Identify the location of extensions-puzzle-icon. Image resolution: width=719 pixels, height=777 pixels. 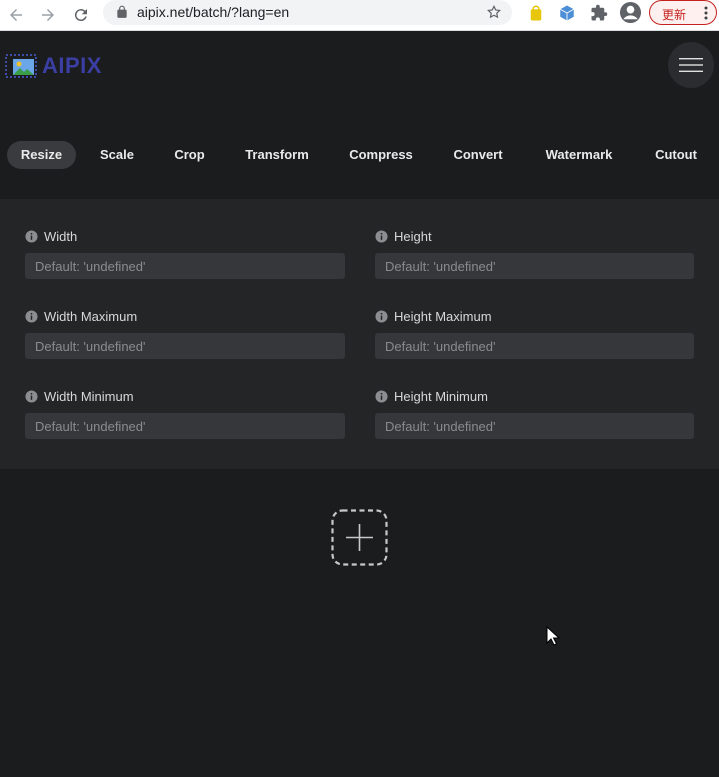
(599, 13).